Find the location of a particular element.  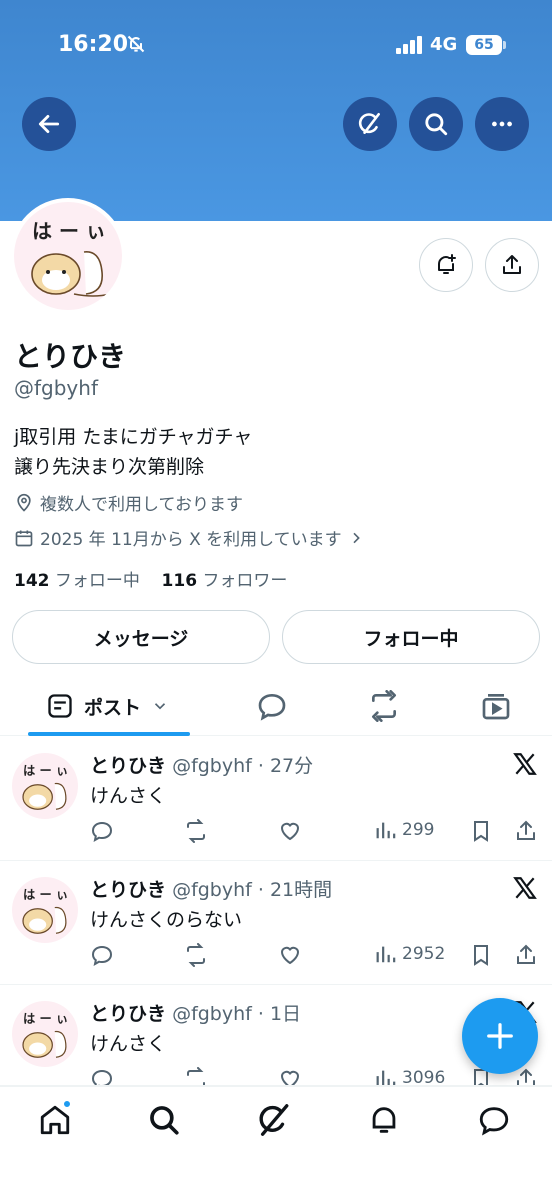

views-button: 299 is located at coordinates (404, 830).